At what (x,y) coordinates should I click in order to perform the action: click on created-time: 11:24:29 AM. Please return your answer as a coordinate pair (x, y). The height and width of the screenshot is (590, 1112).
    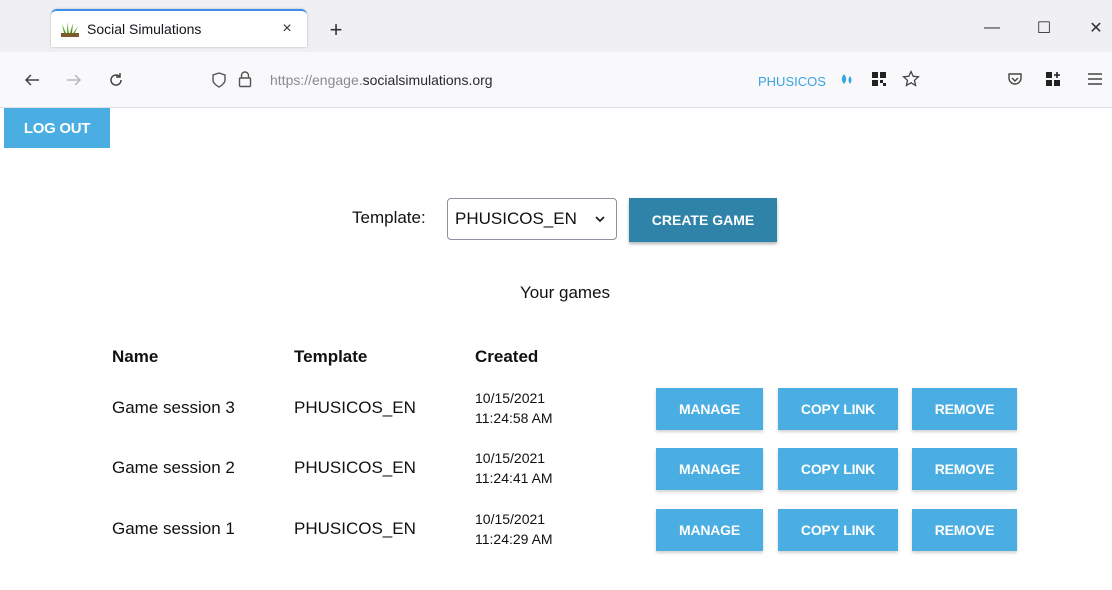
    Looking at the image, I should click on (514, 539).